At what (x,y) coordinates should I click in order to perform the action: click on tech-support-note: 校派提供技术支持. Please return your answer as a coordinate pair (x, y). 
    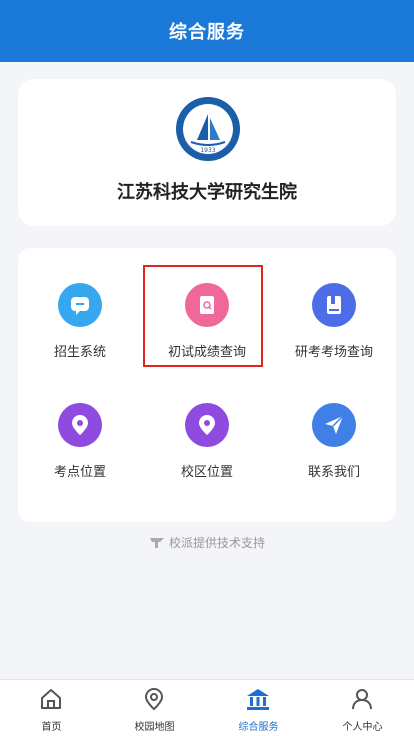
    Looking at the image, I should click on (207, 542).